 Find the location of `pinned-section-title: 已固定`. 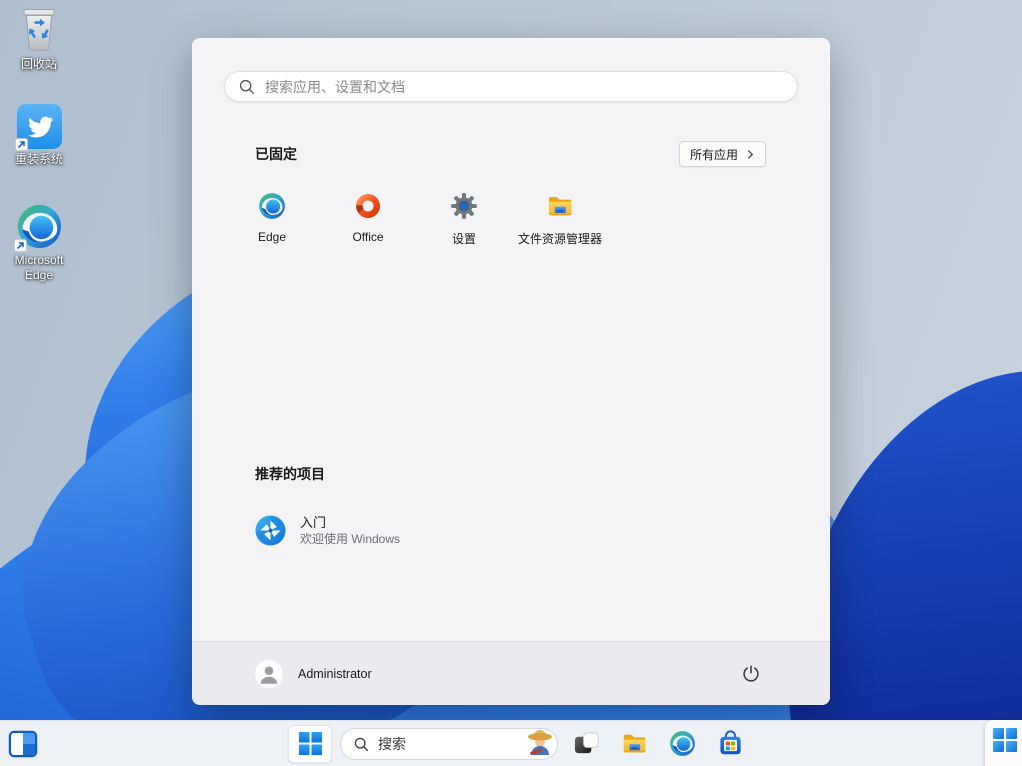

pinned-section-title: 已固定 is located at coordinates (276, 154).